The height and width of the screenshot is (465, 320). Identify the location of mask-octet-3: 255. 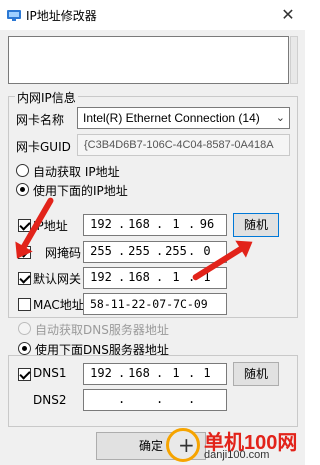
(176, 251).